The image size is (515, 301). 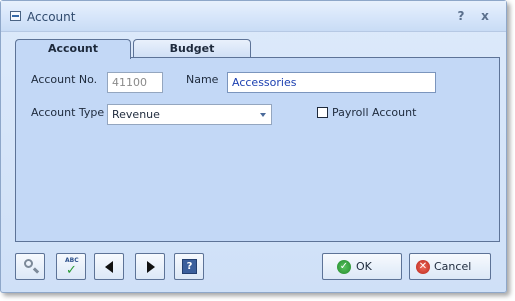 What do you see at coordinates (189, 114) in the screenshot?
I see `account-type-select: Revenue` at bounding box center [189, 114].